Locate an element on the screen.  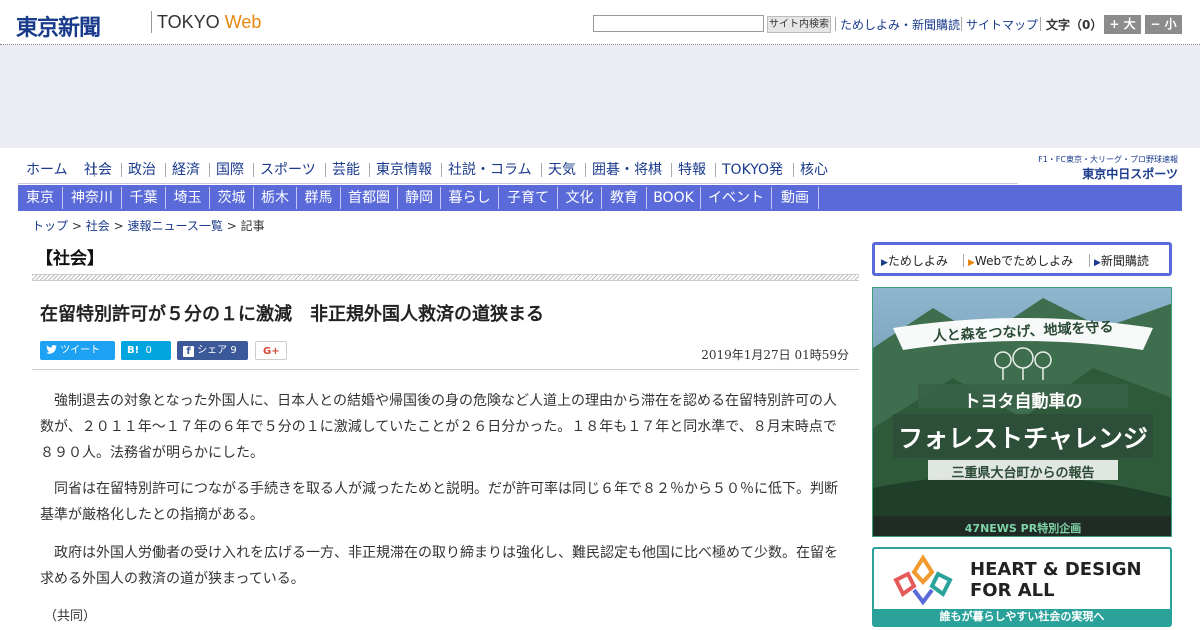
search-input is located at coordinates (678, 23).